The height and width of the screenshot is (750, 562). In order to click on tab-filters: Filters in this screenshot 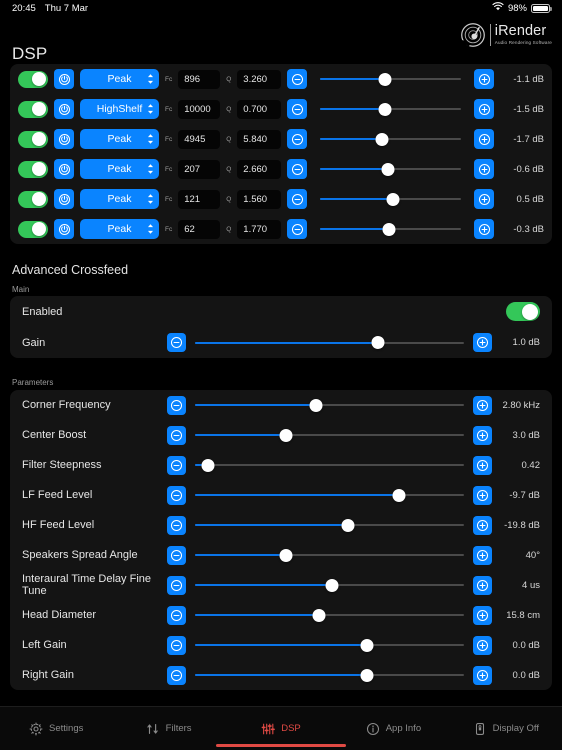, I will do `click(168, 728)`.